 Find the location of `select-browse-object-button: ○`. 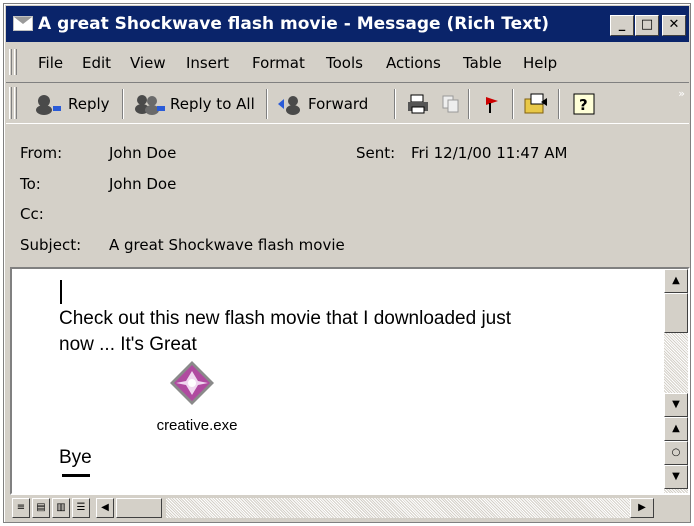

select-browse-object-button: ○ is located at coordinates (676, 453).